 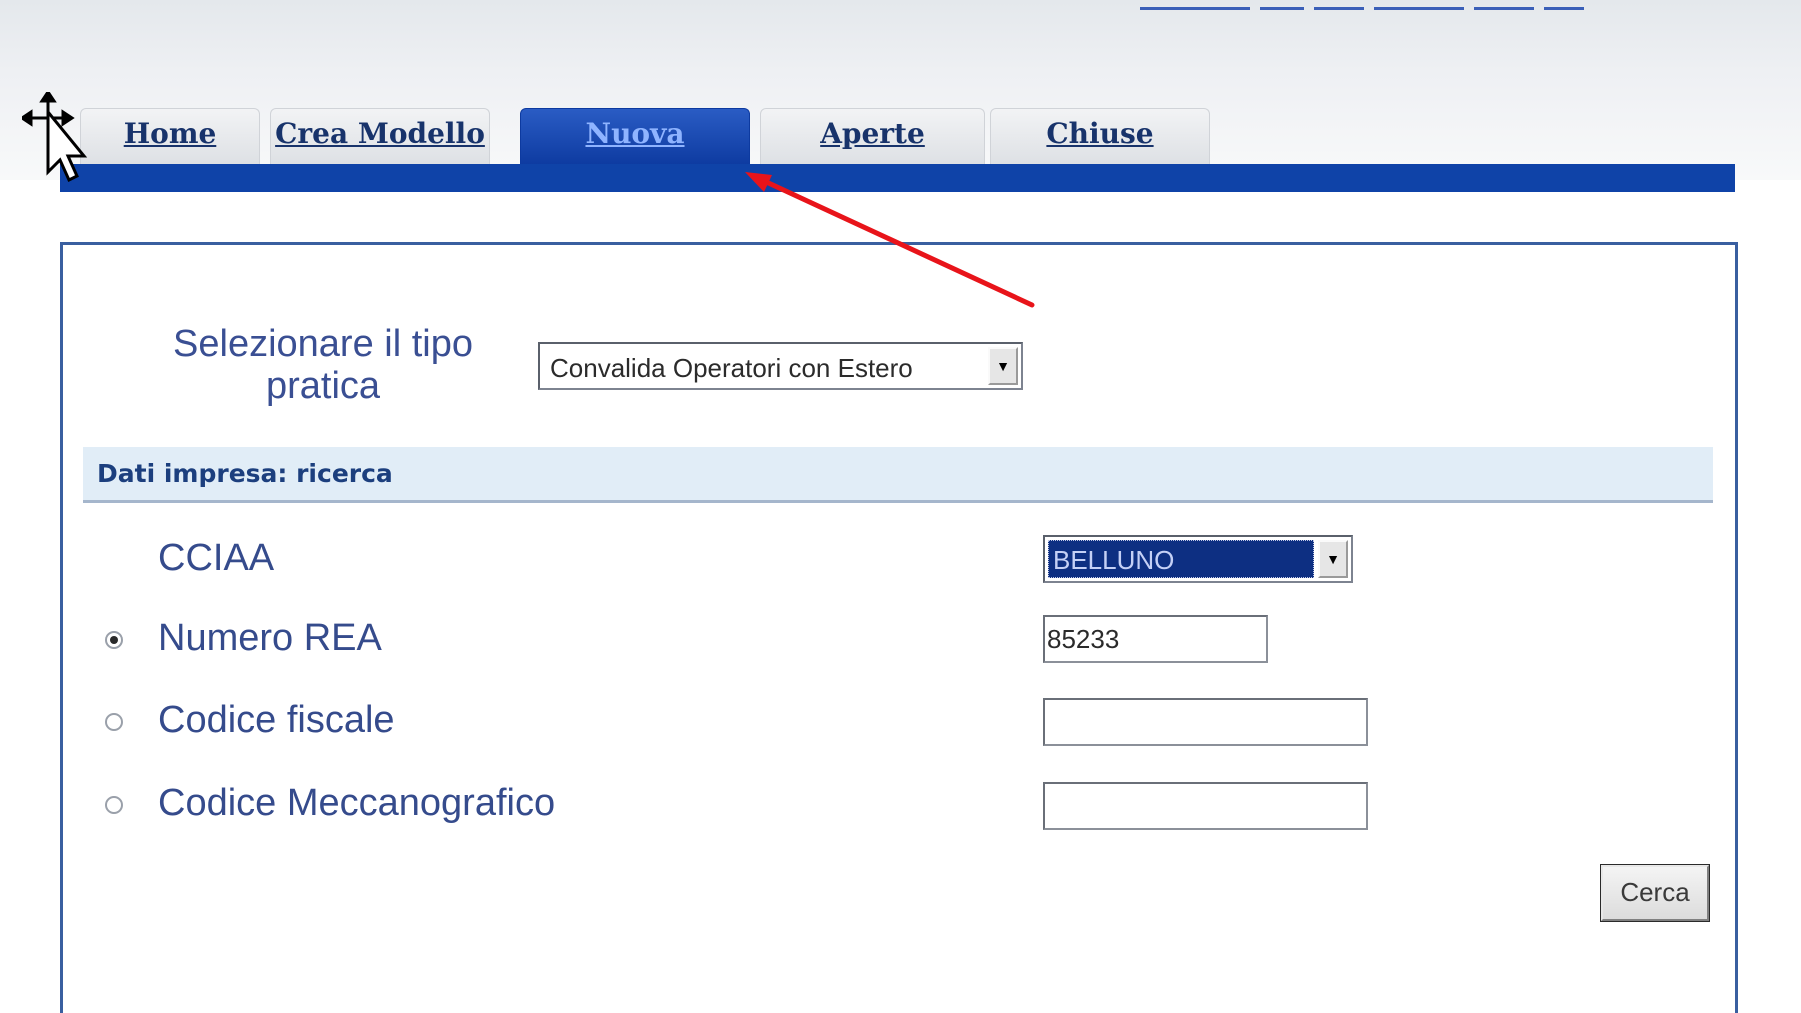 What do you see at coordinates (276, 720) in the screenshot?
I see `codice-fiscale-label: Codice fiscale` at bounding box center [276, 720].